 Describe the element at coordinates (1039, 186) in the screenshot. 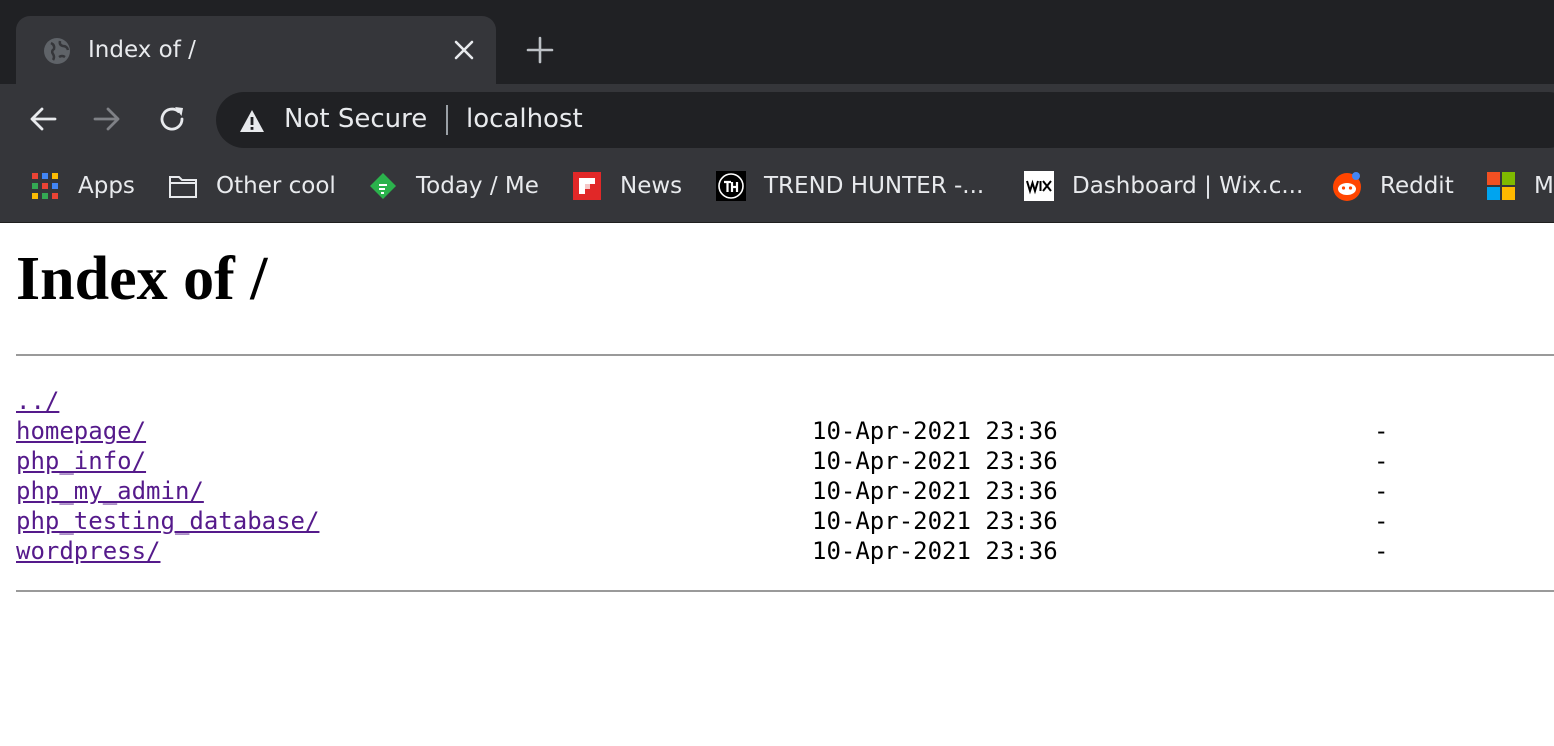

I see `wix-icon` at that location.